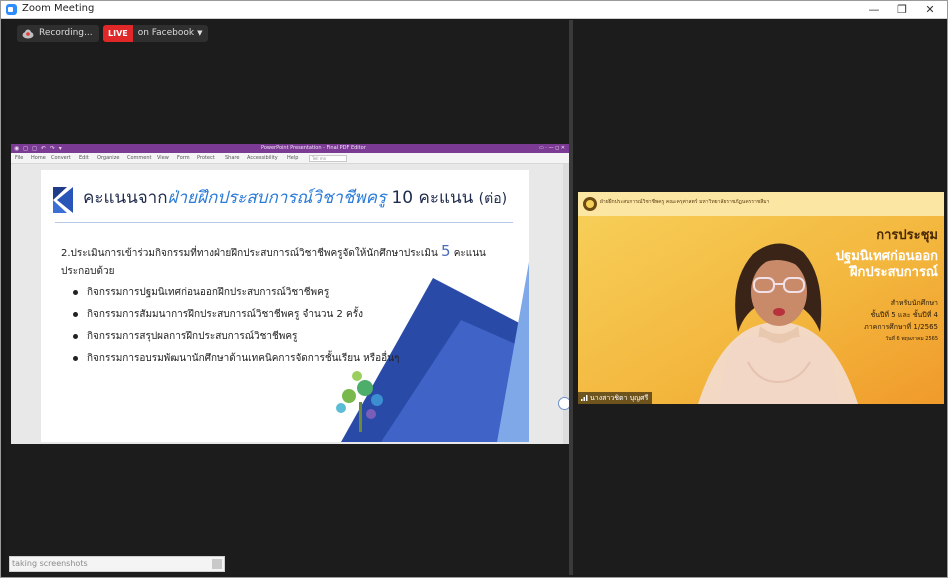 The image size is (948, 578). I want to click on ppt-menu-edit: Edit, so click(84, 158).